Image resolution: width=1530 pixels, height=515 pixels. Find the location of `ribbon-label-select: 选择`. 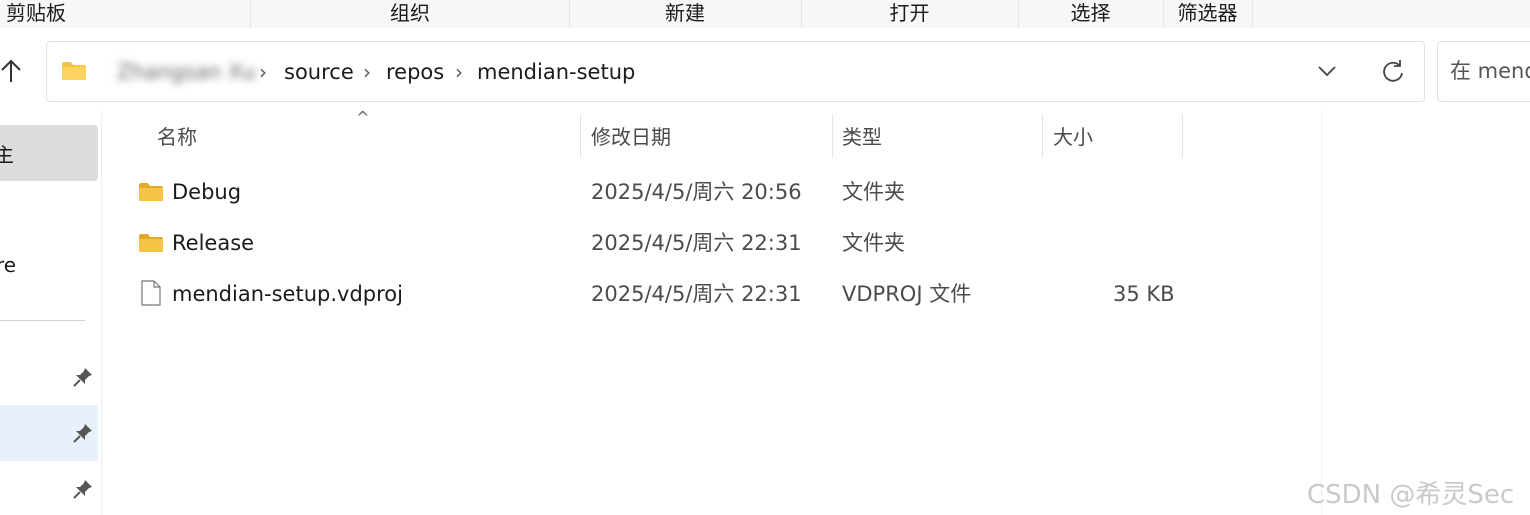

ribbon-label-select: 选择 is located at coordinates (1090, 13).